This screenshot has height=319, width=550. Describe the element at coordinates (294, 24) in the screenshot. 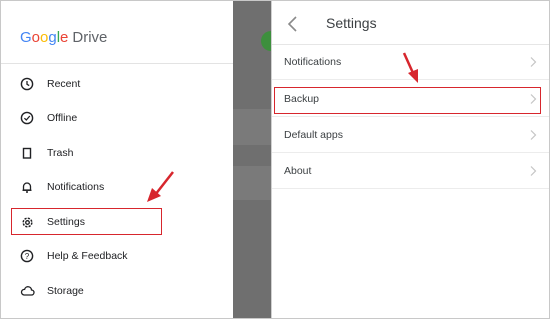

I see `back-chevron-icon` at that location.